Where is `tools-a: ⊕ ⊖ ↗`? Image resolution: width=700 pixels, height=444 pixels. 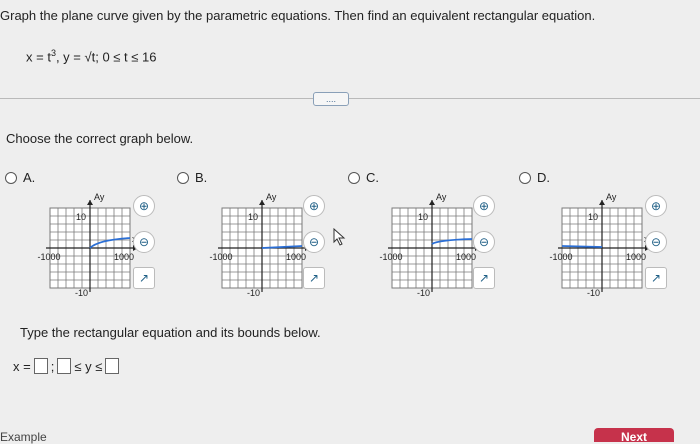
tools-a: ⊕ ⊖ ↗ is located at coordinates (145, 249).